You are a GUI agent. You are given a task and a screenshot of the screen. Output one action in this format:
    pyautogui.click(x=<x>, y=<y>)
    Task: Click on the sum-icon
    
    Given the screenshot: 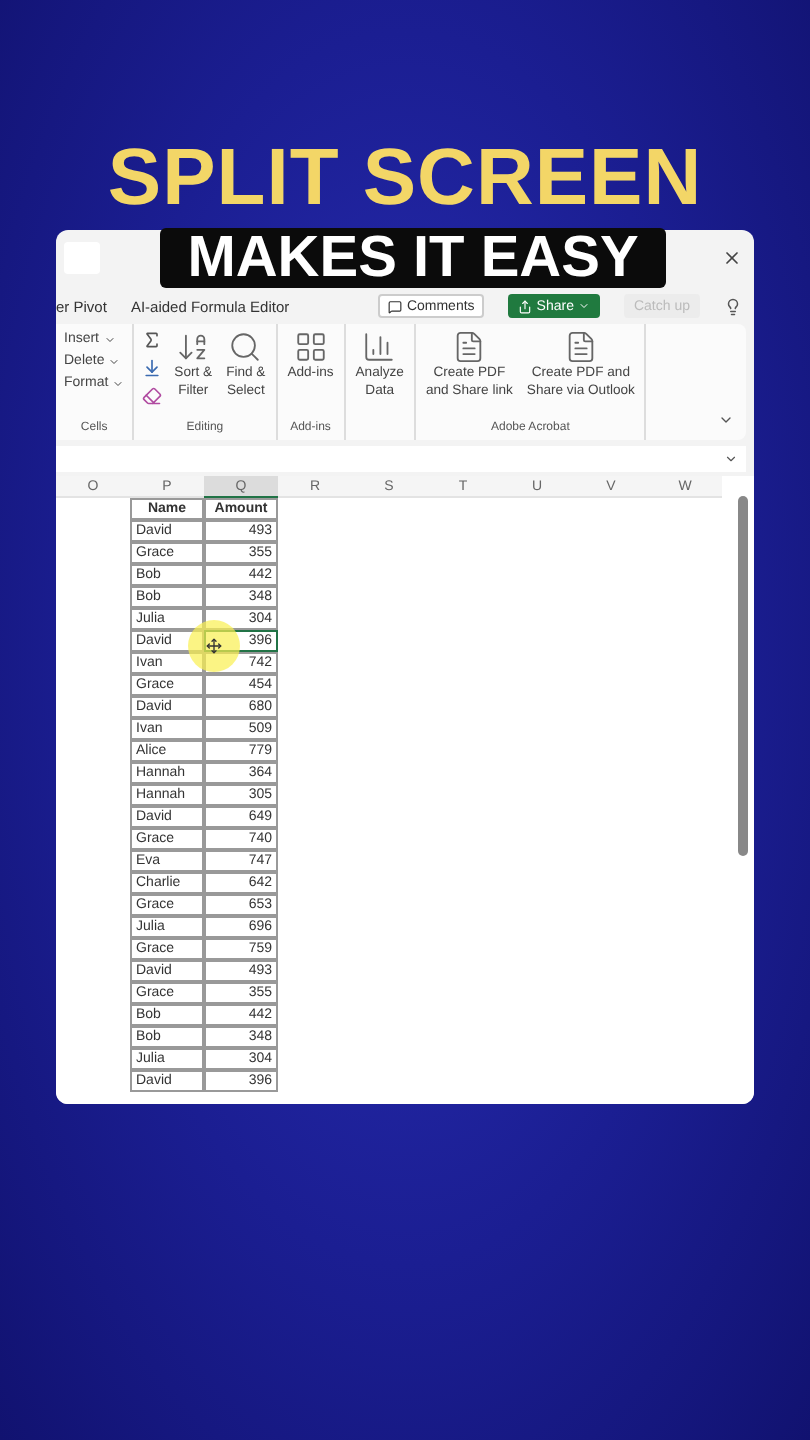 What is the action you would take?
    pyautogui.click(x=152, y=340)
    